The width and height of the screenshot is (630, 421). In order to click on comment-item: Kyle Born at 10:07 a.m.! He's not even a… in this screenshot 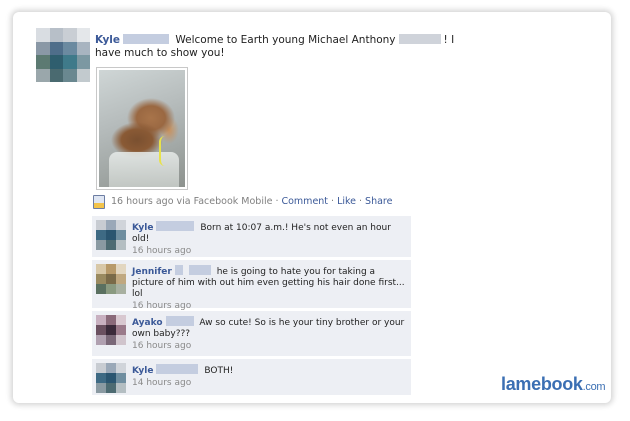, I will do `click(251, 237)`.